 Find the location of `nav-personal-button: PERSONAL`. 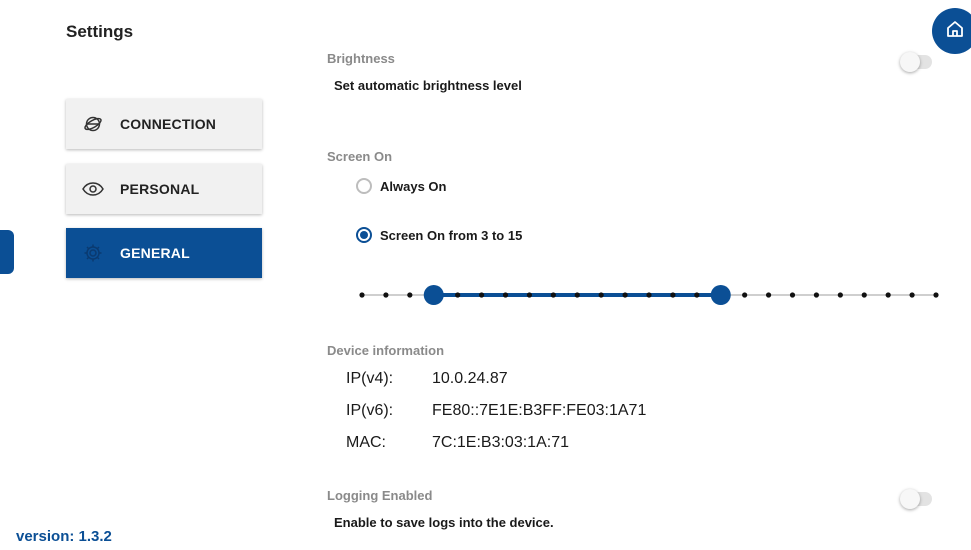

nav-personal-button: PERSONAL is located at coordinates (164, 189).